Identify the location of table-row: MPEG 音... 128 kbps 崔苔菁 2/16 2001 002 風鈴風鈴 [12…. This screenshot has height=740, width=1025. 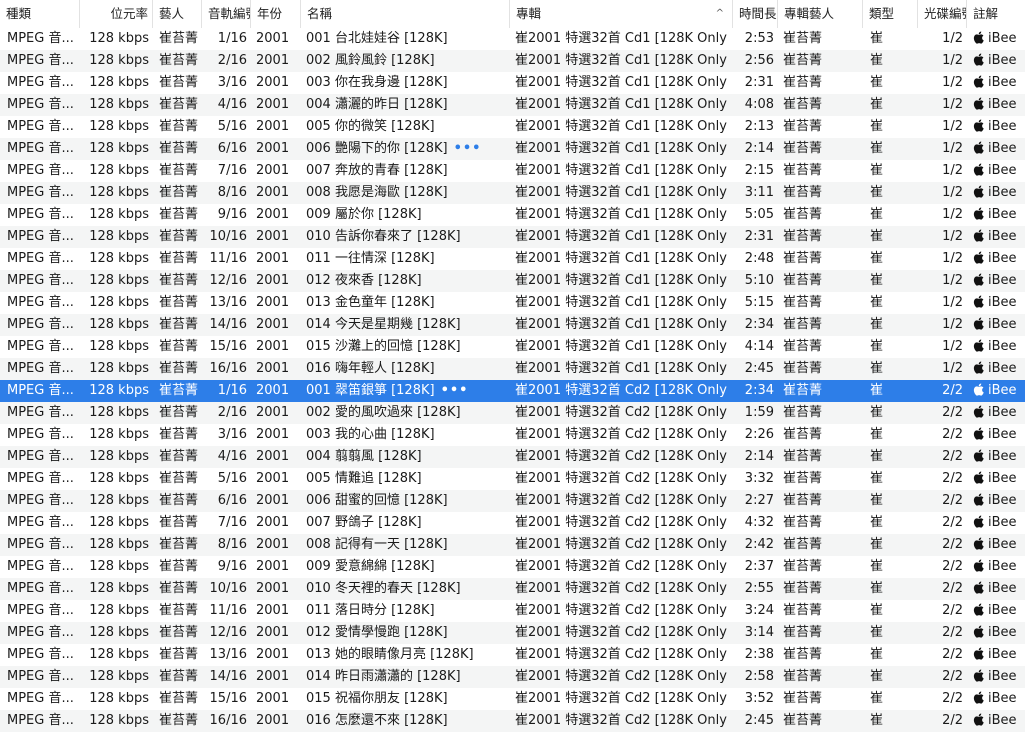
(512, 61).